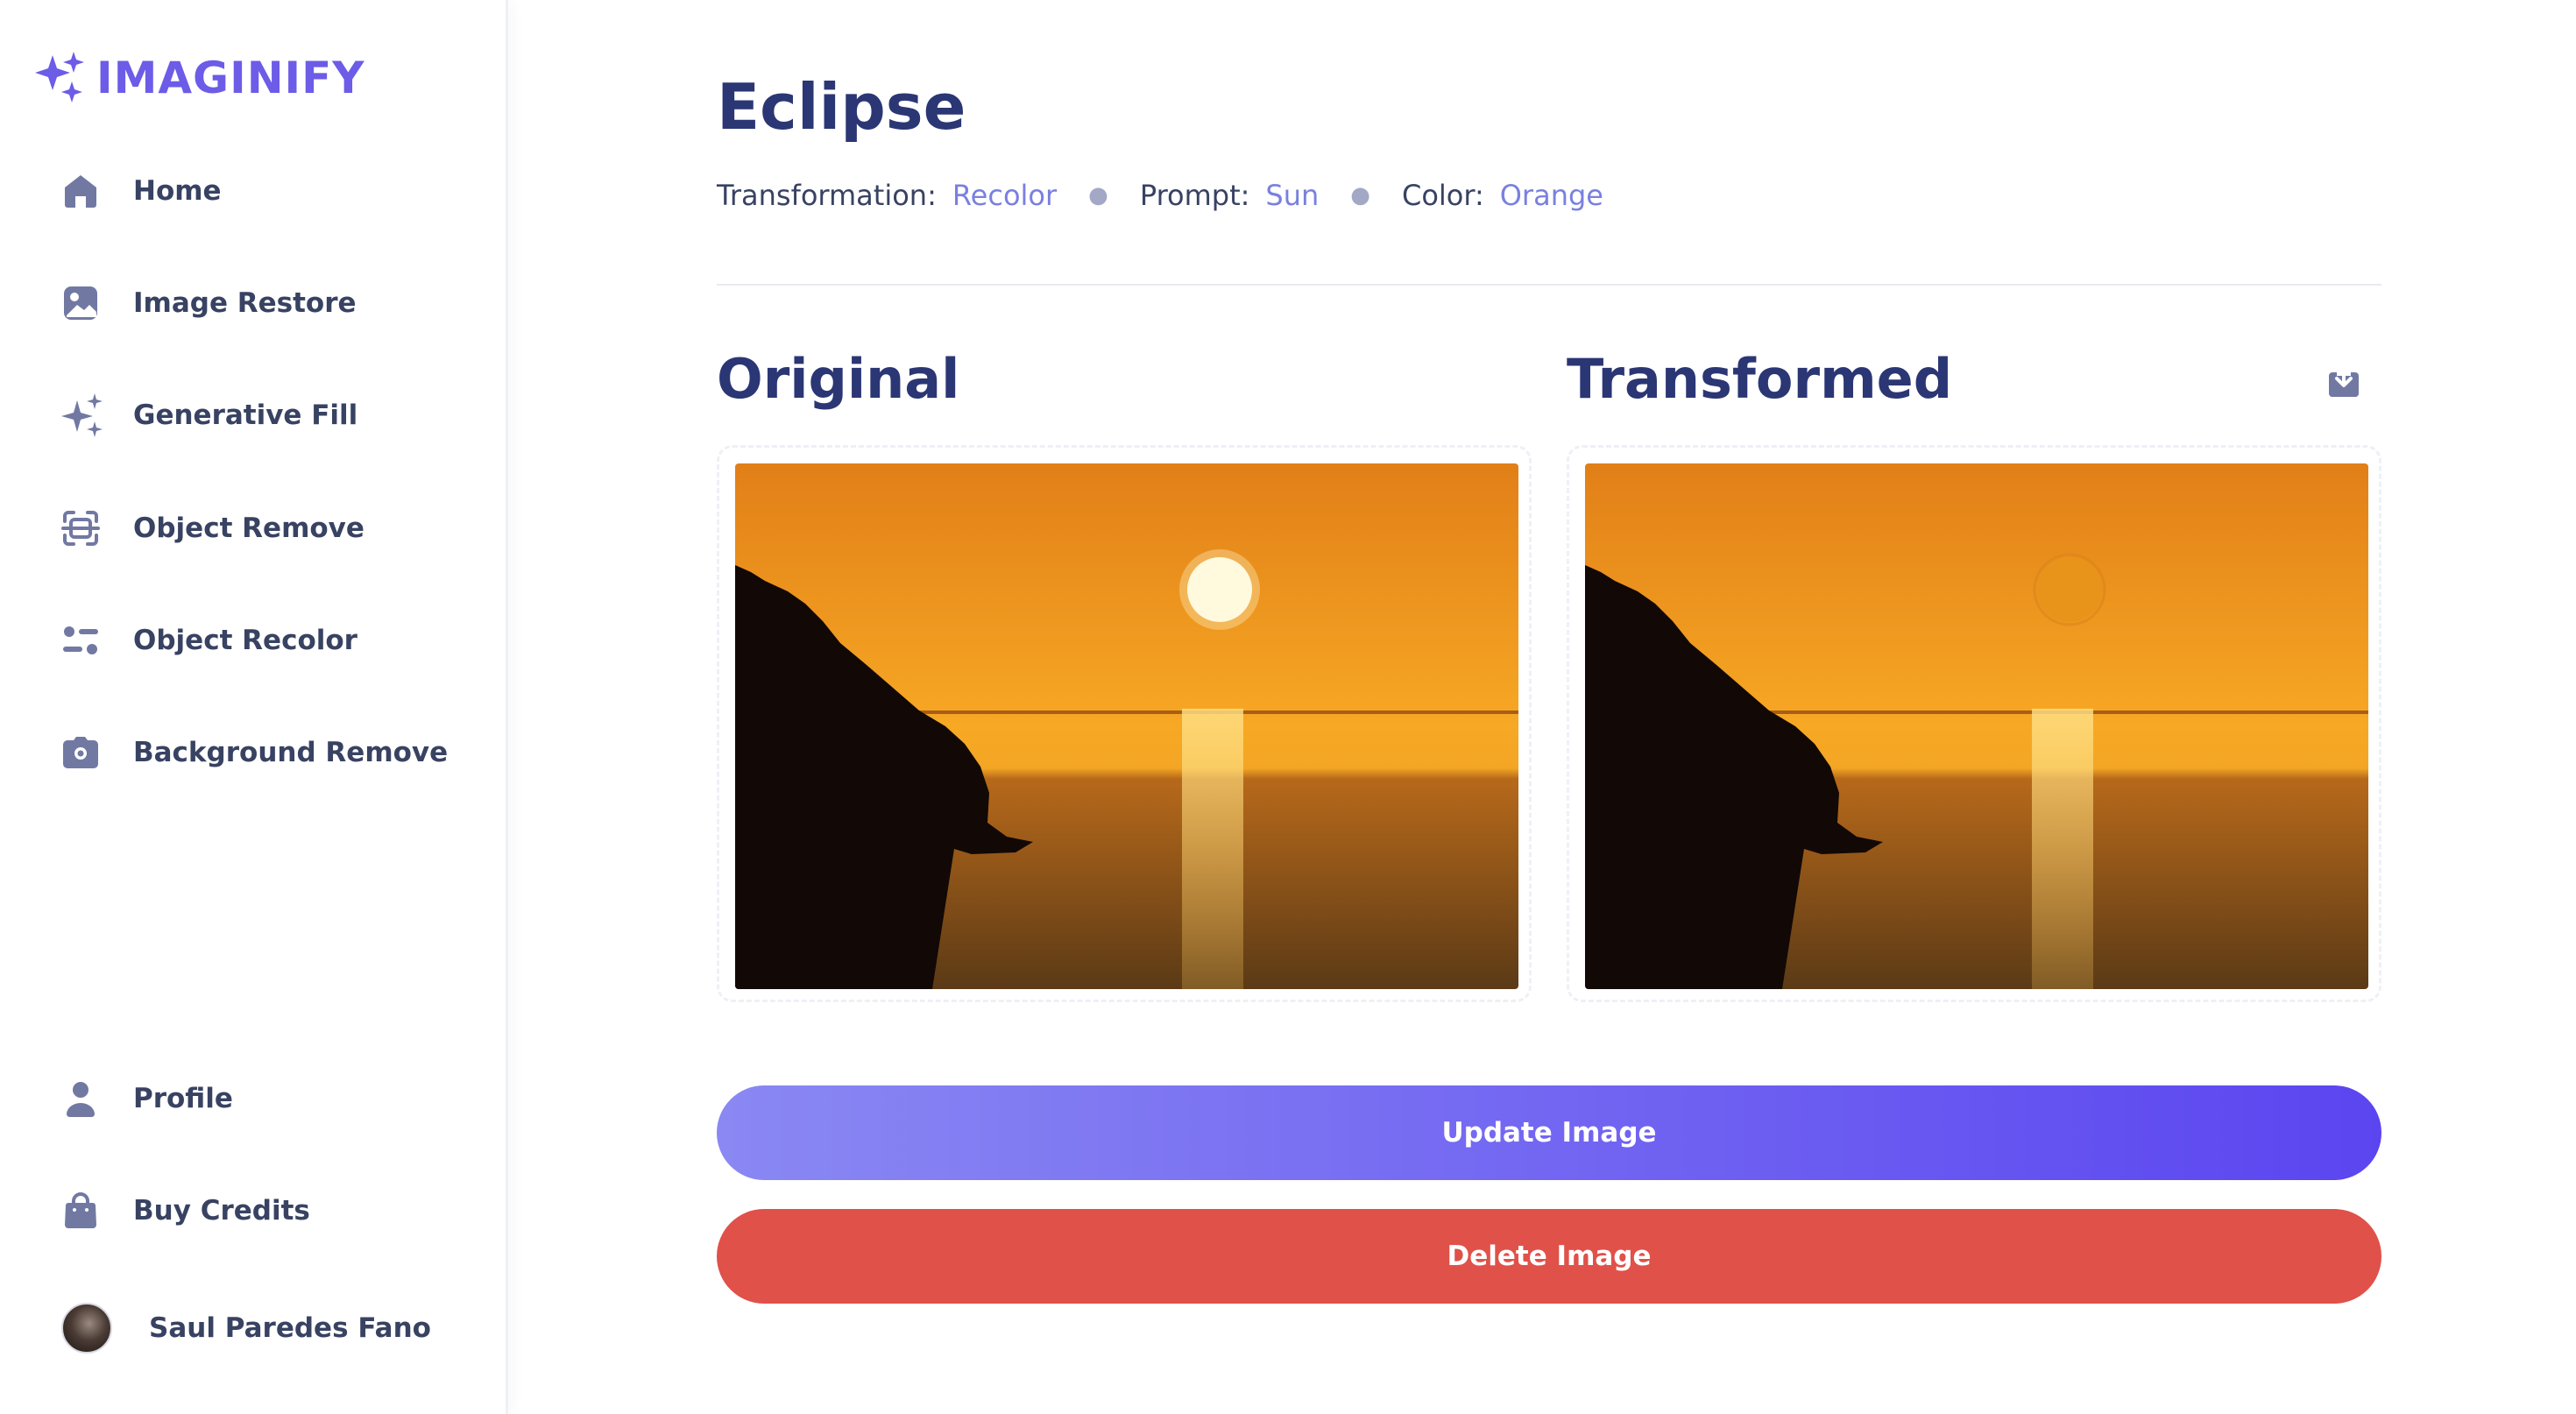  Describe the element at coordinates (1005, 195) in the screenshot. I see `transformation-value: Recolor` at that location.